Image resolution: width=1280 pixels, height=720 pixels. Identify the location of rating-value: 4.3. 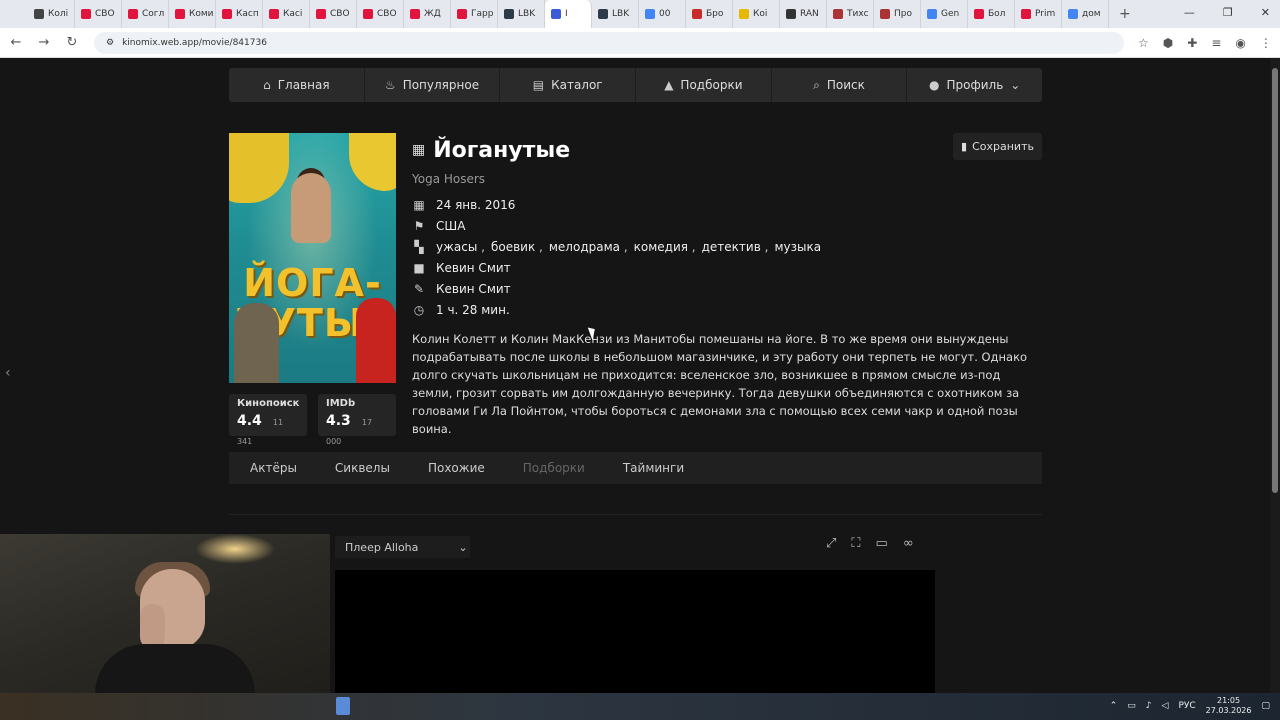
(338, 421).